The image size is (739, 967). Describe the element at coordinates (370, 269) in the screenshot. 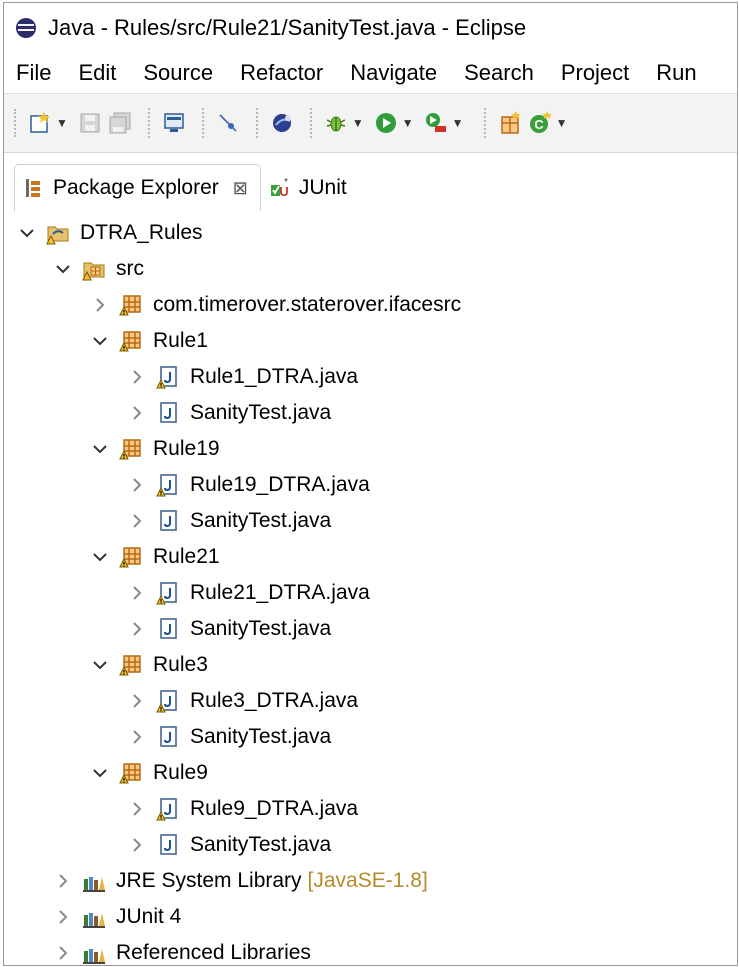

I see `tree-node-src: src` at that location.